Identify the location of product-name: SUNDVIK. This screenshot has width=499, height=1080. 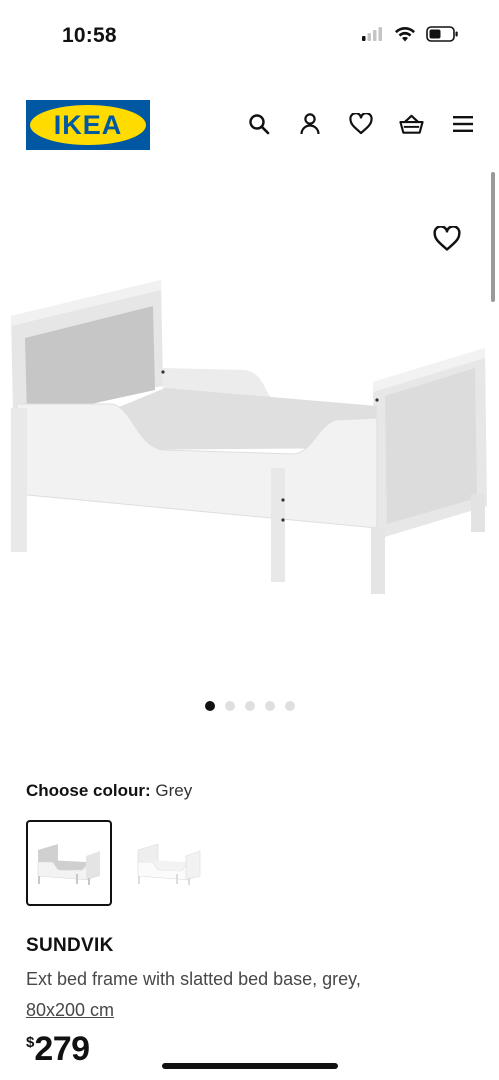
(70, 945).